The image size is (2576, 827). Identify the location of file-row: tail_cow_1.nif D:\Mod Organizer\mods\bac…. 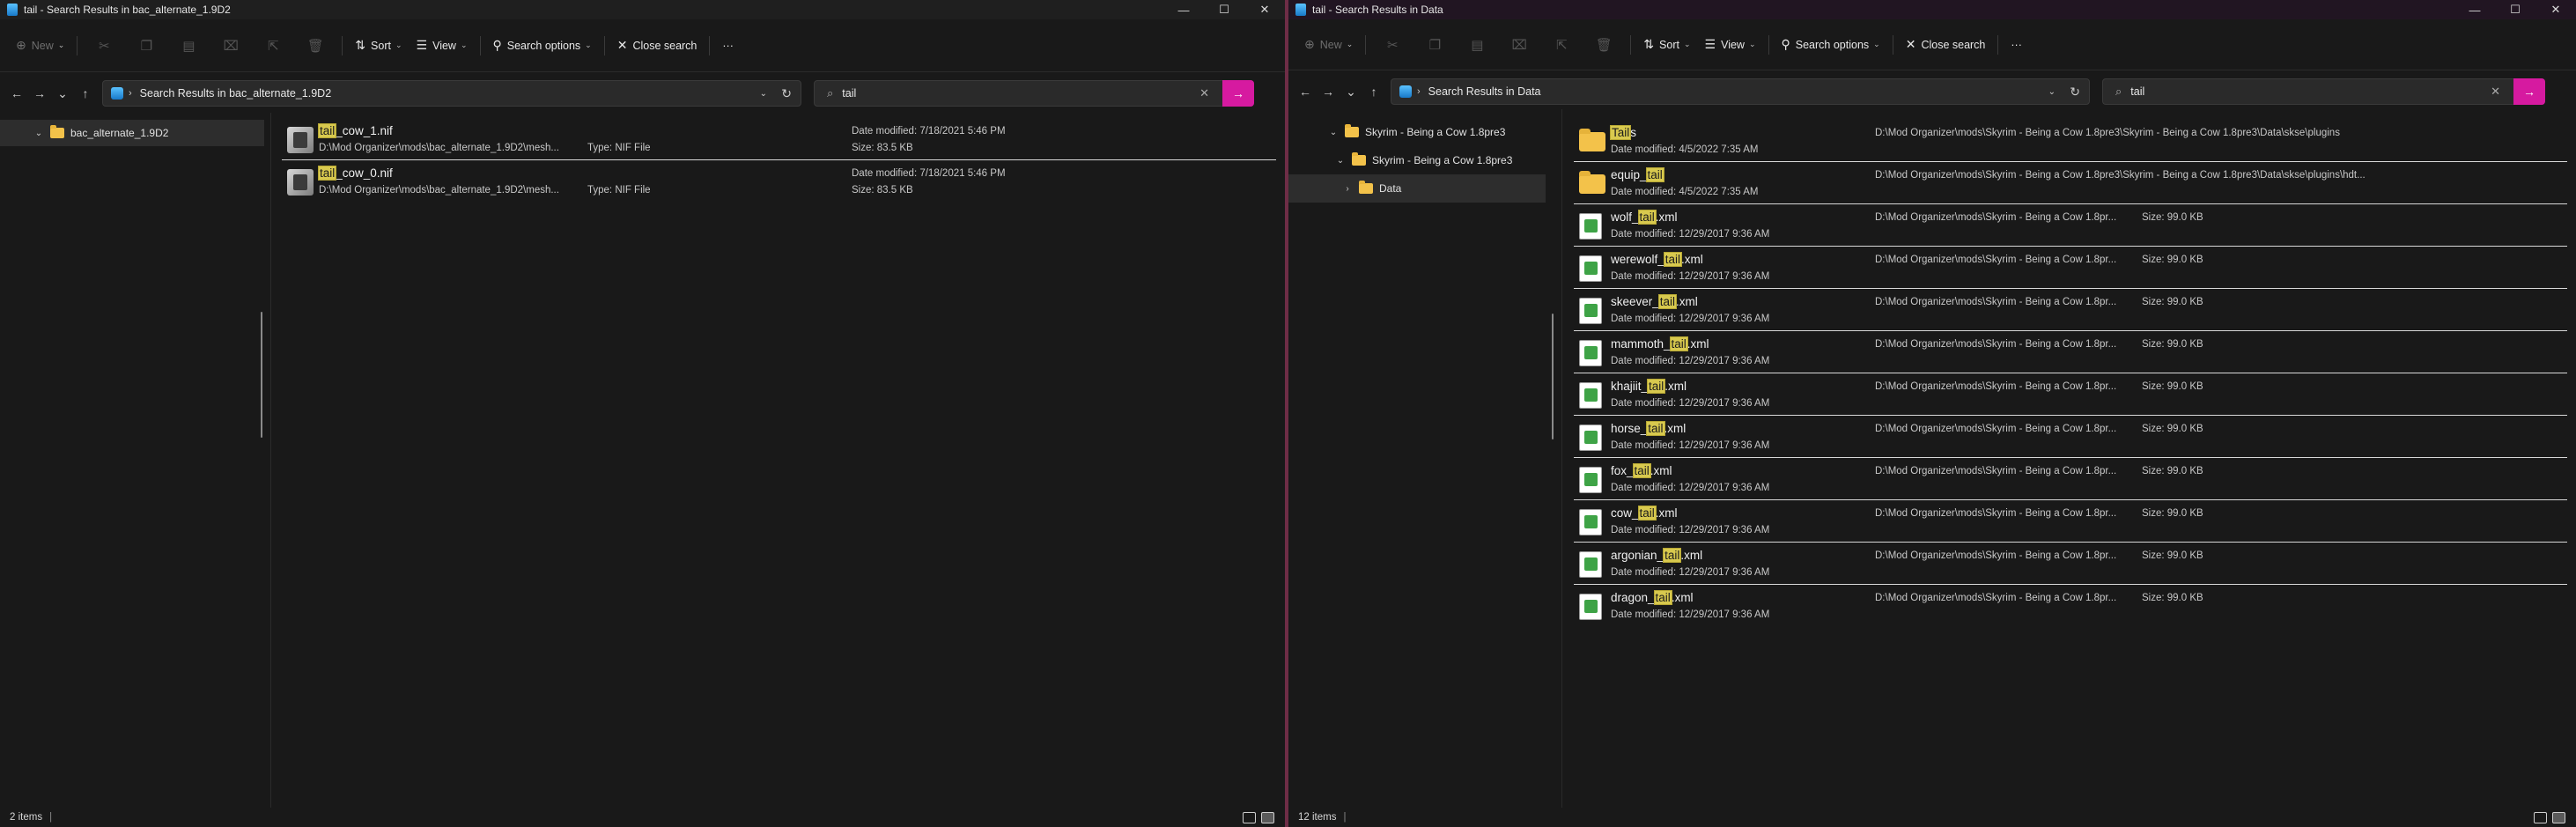
(779, 139).